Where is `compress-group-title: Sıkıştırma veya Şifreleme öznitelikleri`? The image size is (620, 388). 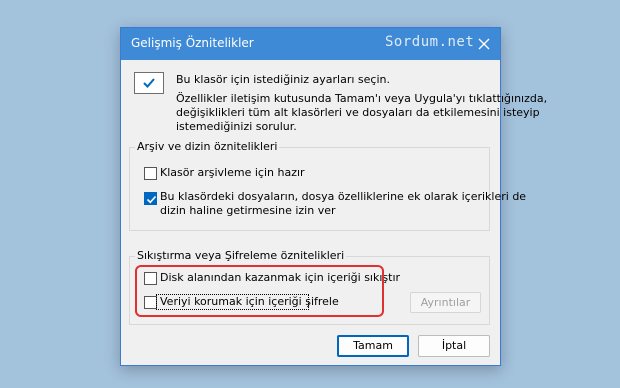 compress-group-title: Sıkıştırma veya Şifreleme öznitelikleri is located at coordinates (241, 256).